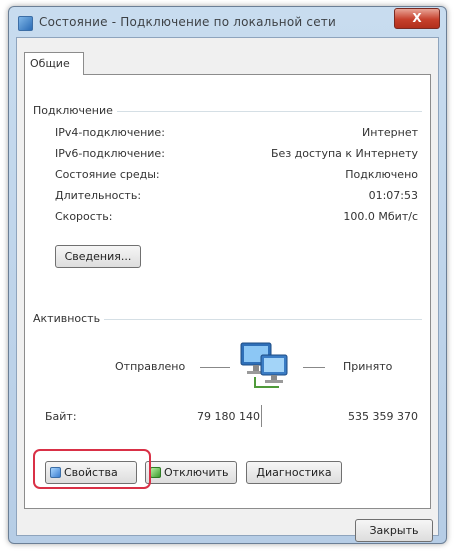 Image resolution: width=455 pixels, height=553 pixels. Describe the element at coordinates (393, 195) in the screenshot. I see `duration-value: 01:07:53` at that location.